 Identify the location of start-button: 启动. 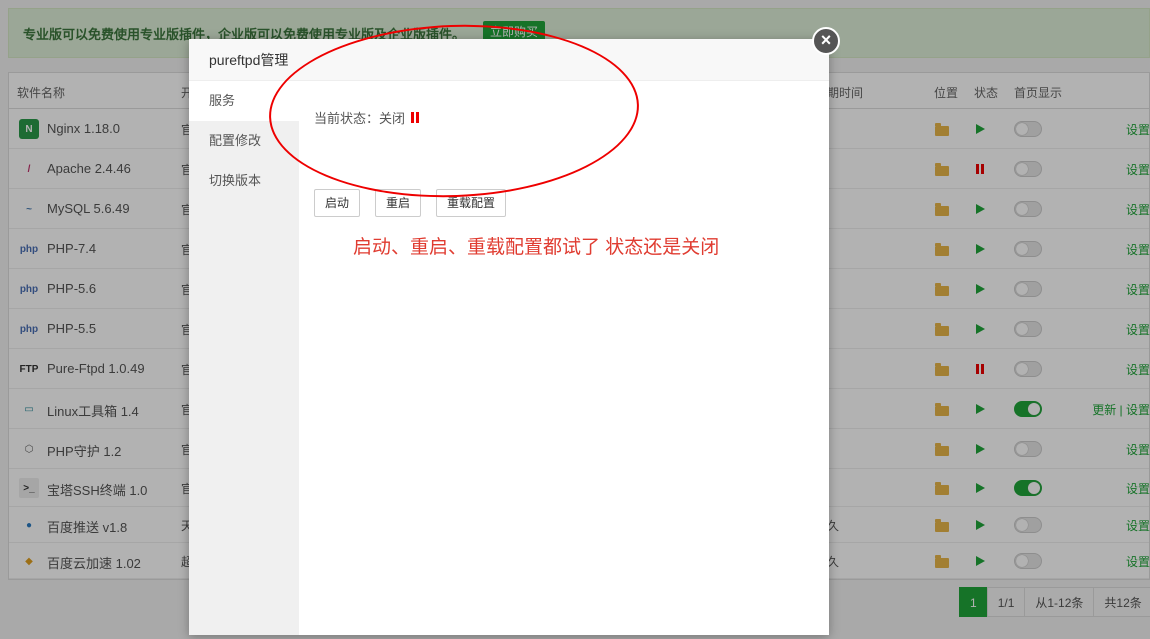
(337, 203).